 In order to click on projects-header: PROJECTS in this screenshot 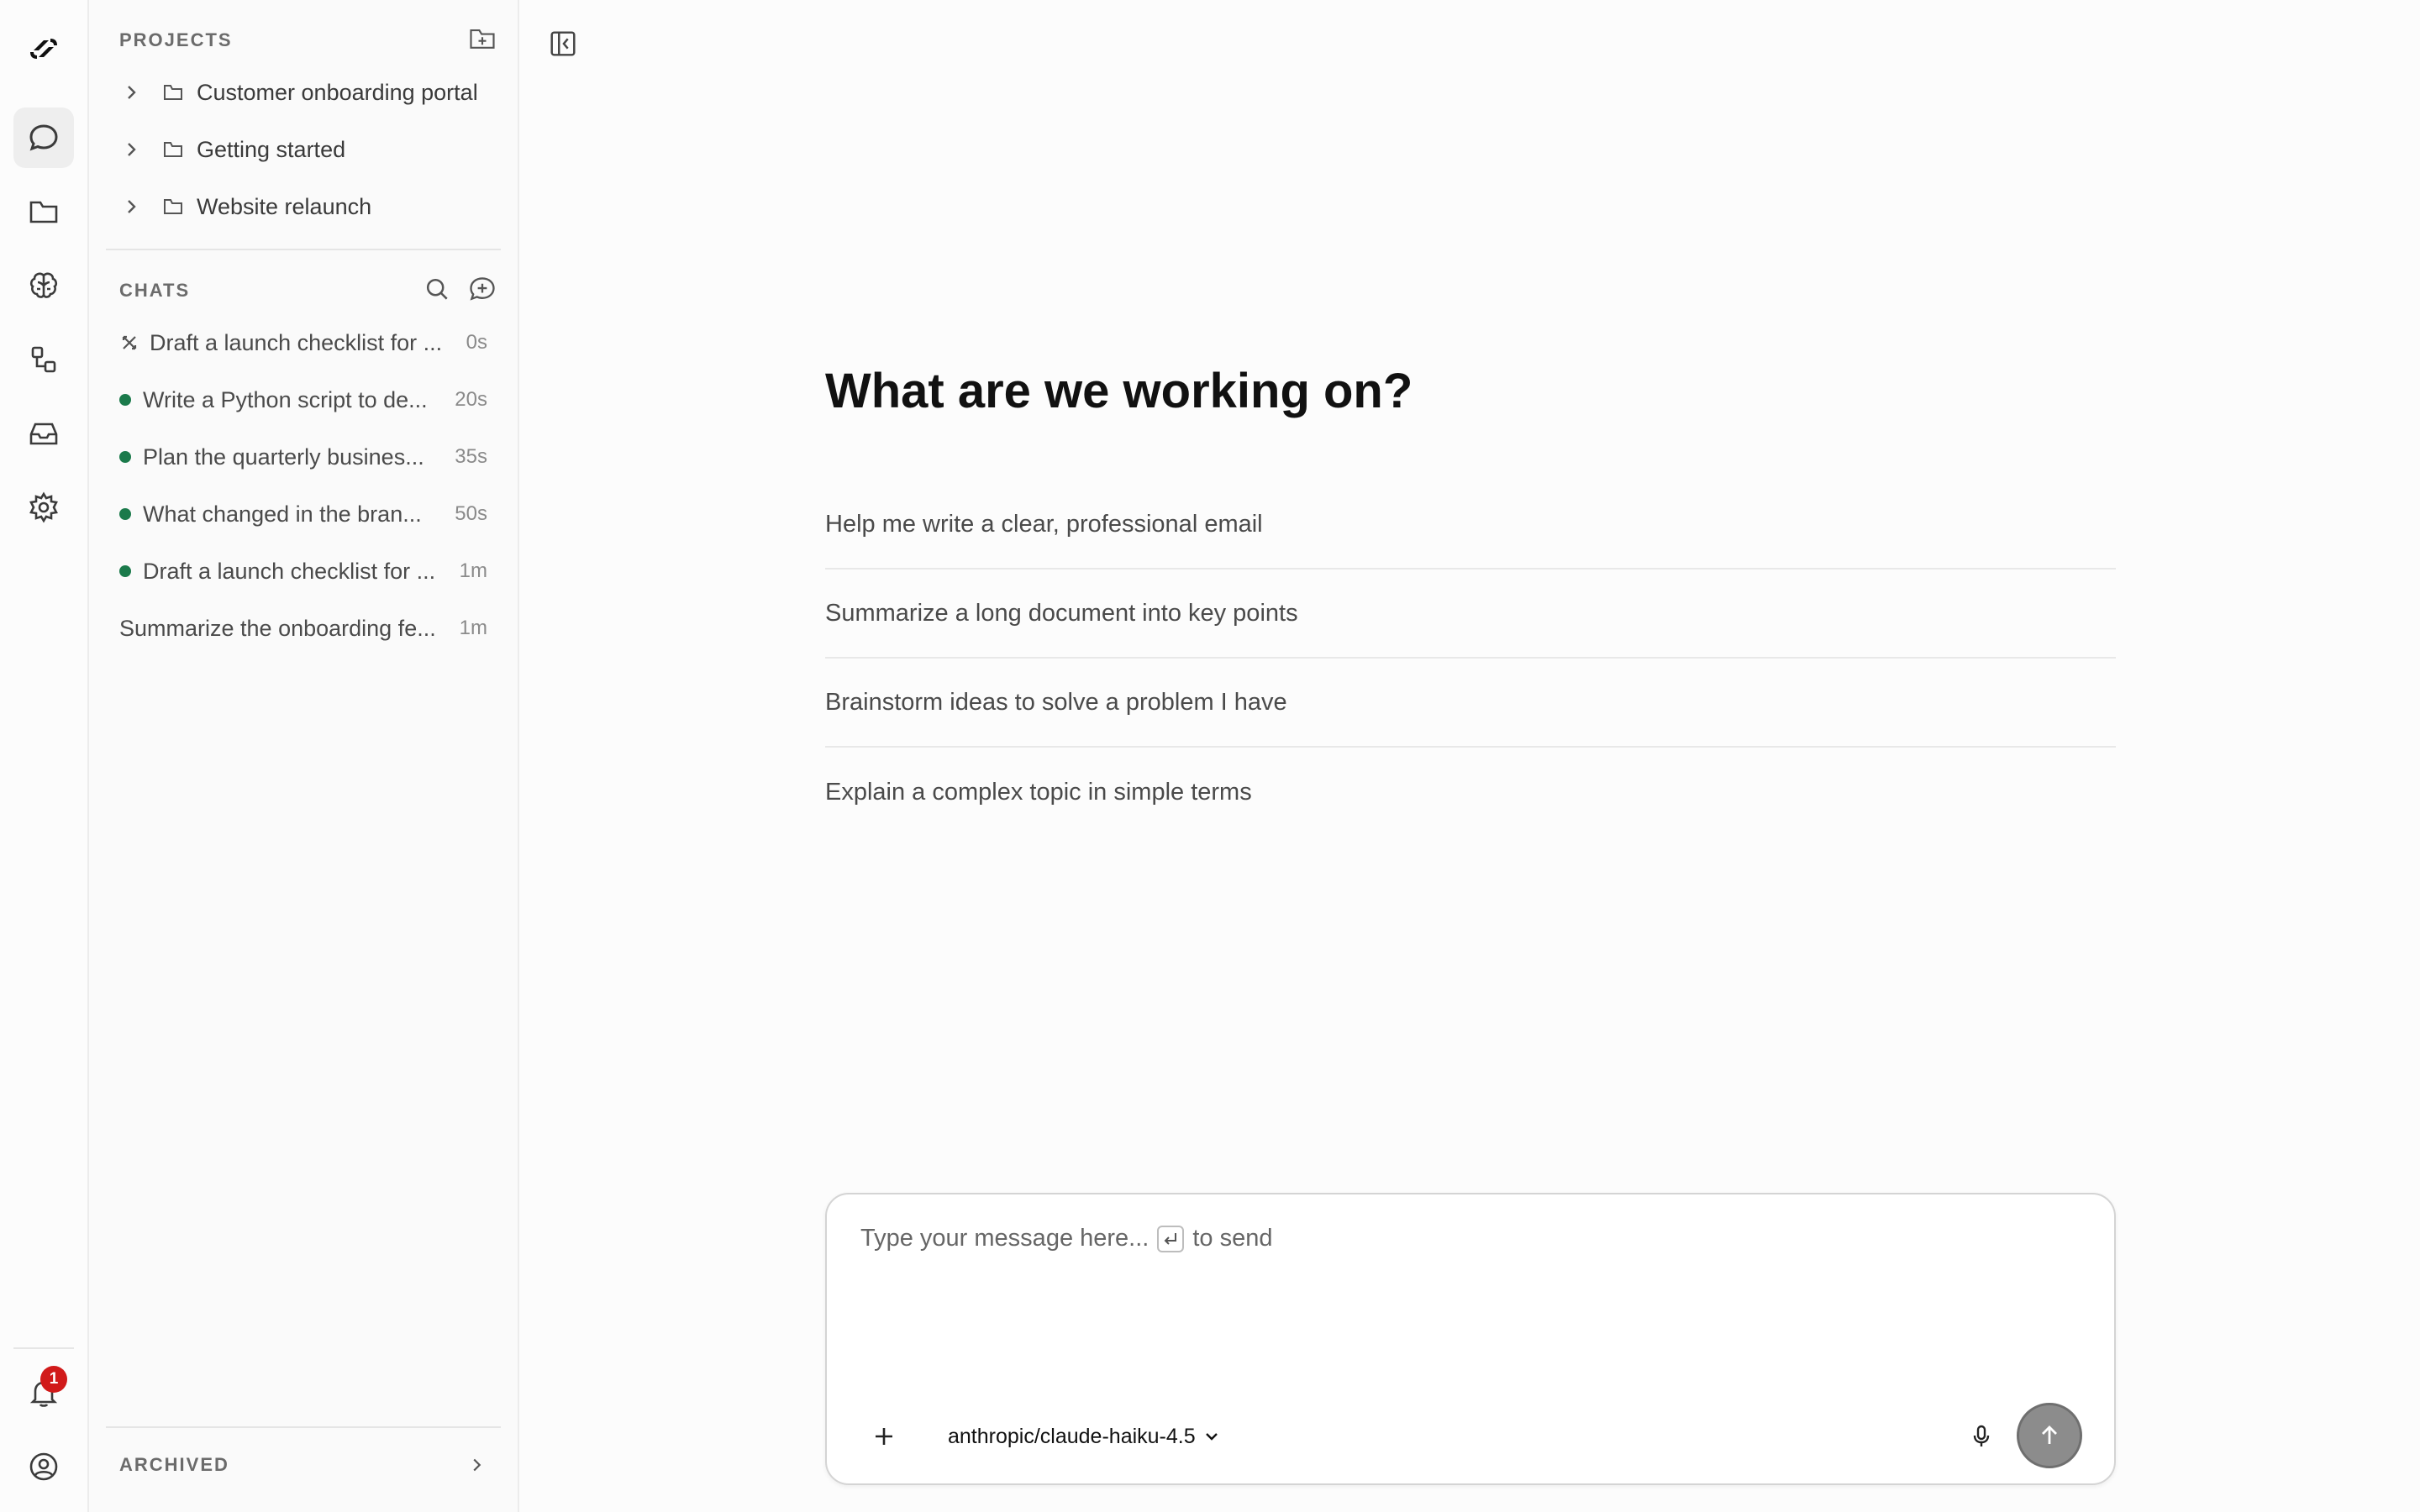, I will do `click(308, 40)`.